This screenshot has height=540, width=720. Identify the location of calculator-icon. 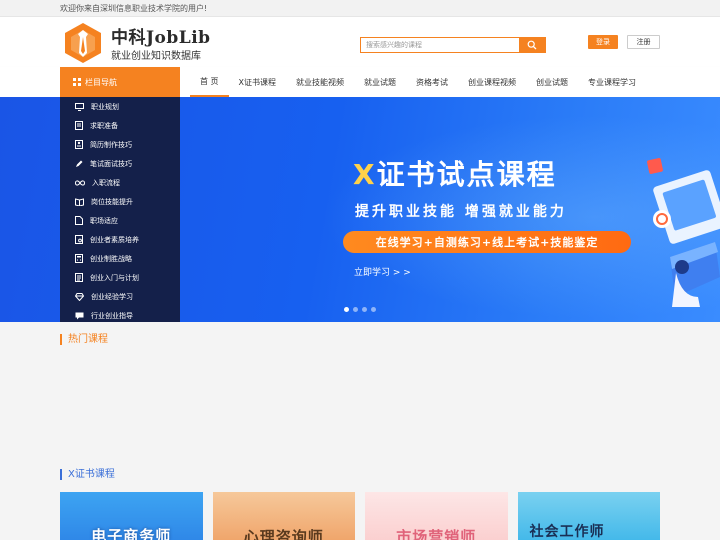
(79, 258).